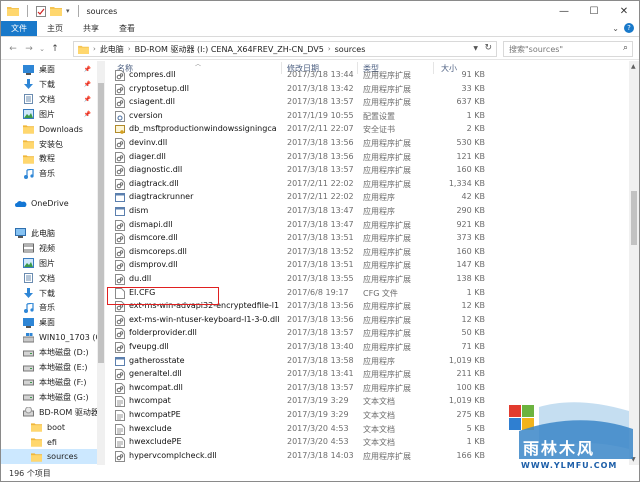  What do you see at coordinates (68, 11) in the screenshot?
I see `customize-toolbar-icon: ▾` at bounding box center [68, 11].